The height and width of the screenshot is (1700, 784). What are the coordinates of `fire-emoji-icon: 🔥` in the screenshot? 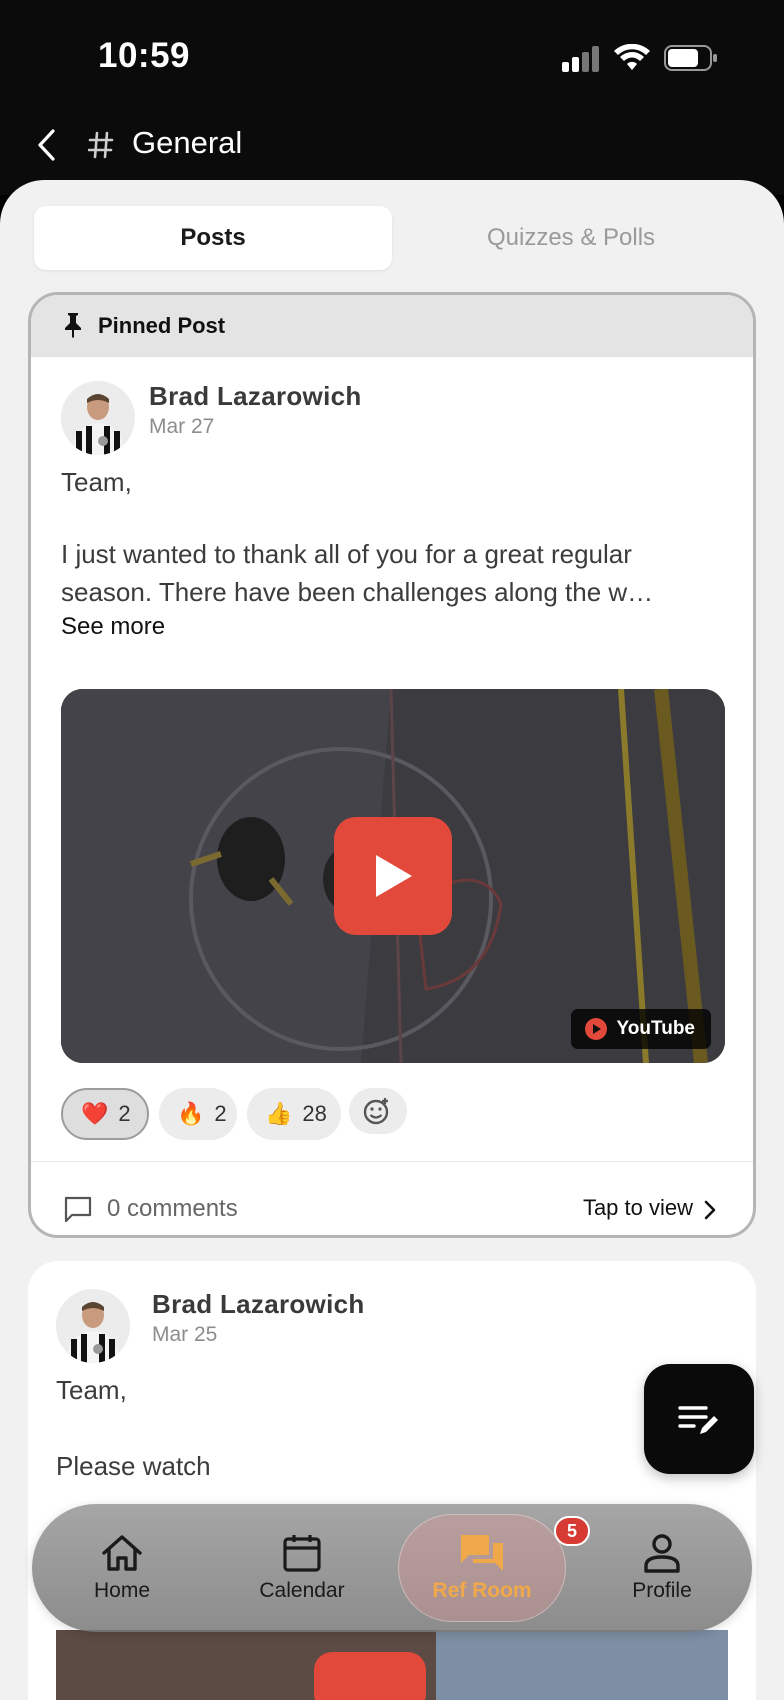 It's located at (191, 1113).